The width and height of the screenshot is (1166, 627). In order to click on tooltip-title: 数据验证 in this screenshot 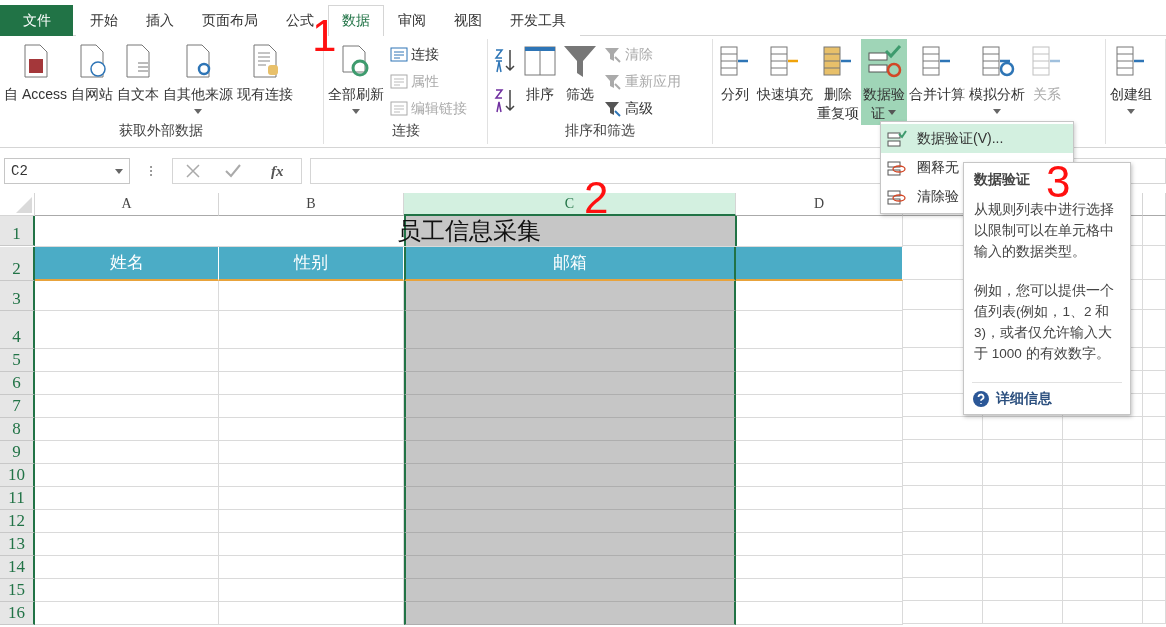, I will do `click(1002, 179)`.